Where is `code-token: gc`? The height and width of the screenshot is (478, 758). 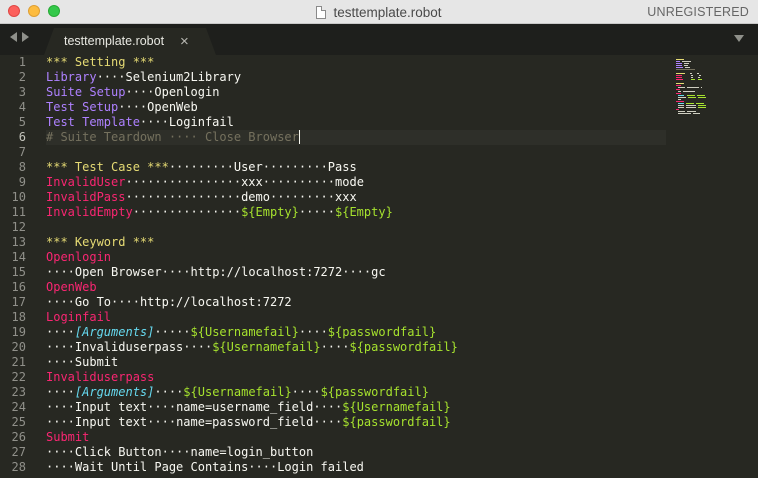
code-token: gc is located at coordinates (378, 272).